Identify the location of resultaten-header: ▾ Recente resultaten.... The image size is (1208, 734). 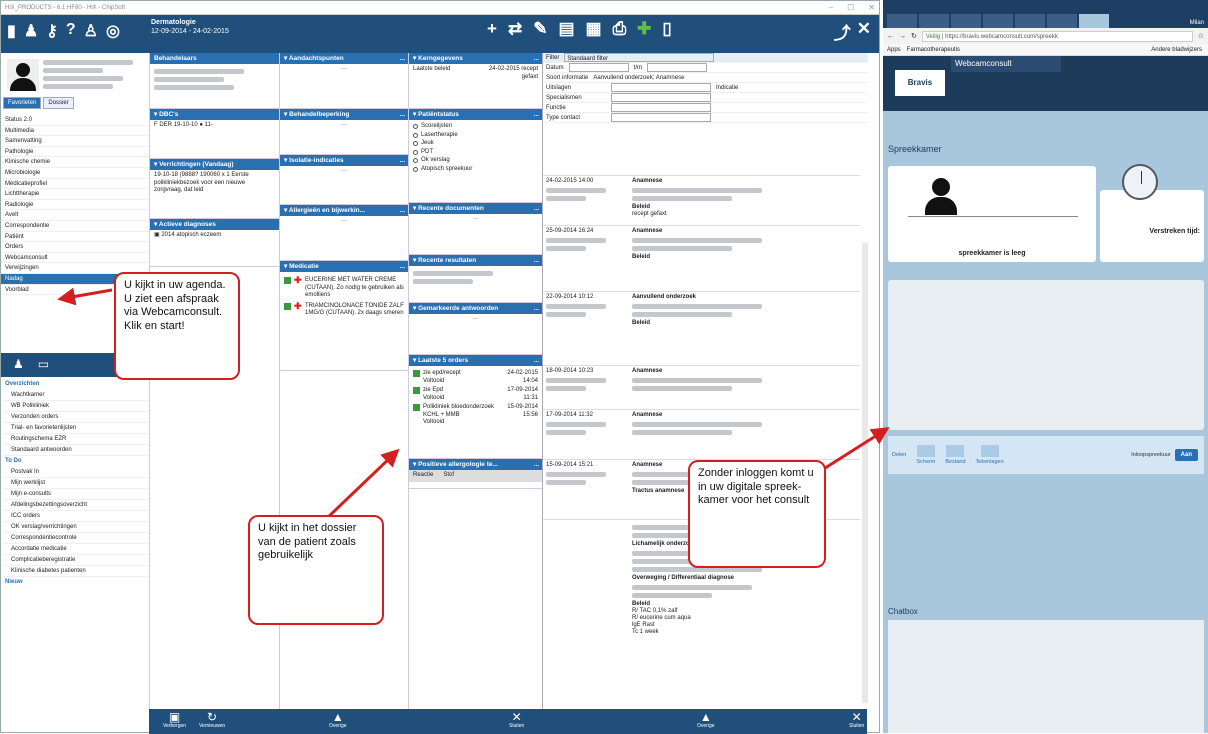
(475, 260).